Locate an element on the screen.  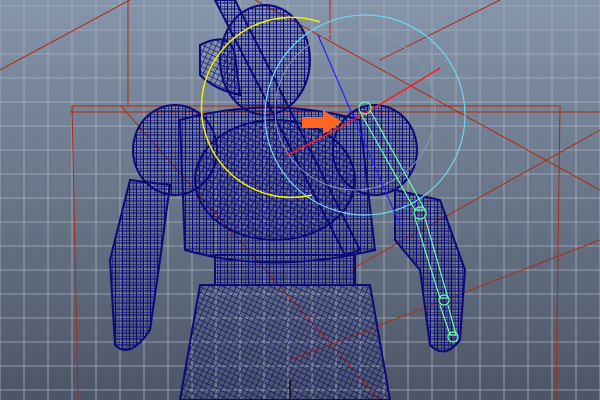
legs is located at coordinates (285, 342).